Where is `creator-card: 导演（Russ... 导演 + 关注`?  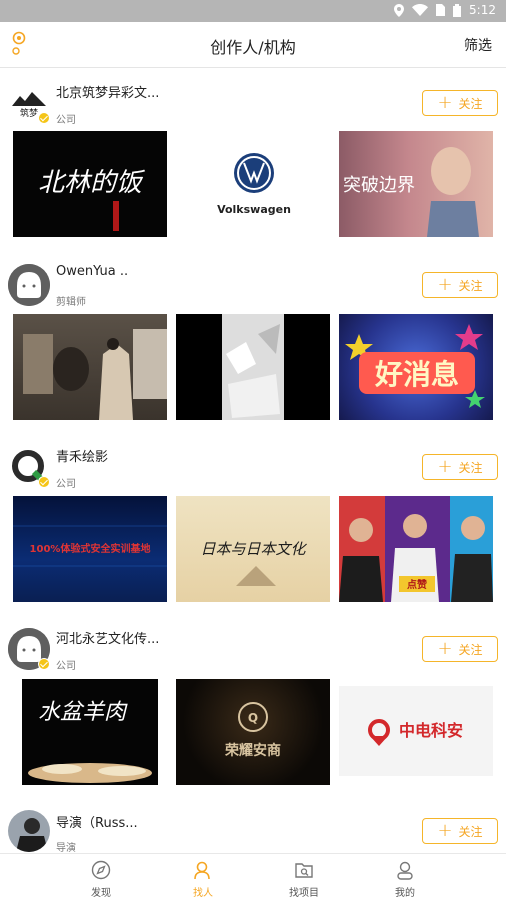
creator-card: 导演（Russ... 导演 + 关注 is located at coordinates (253, 825).